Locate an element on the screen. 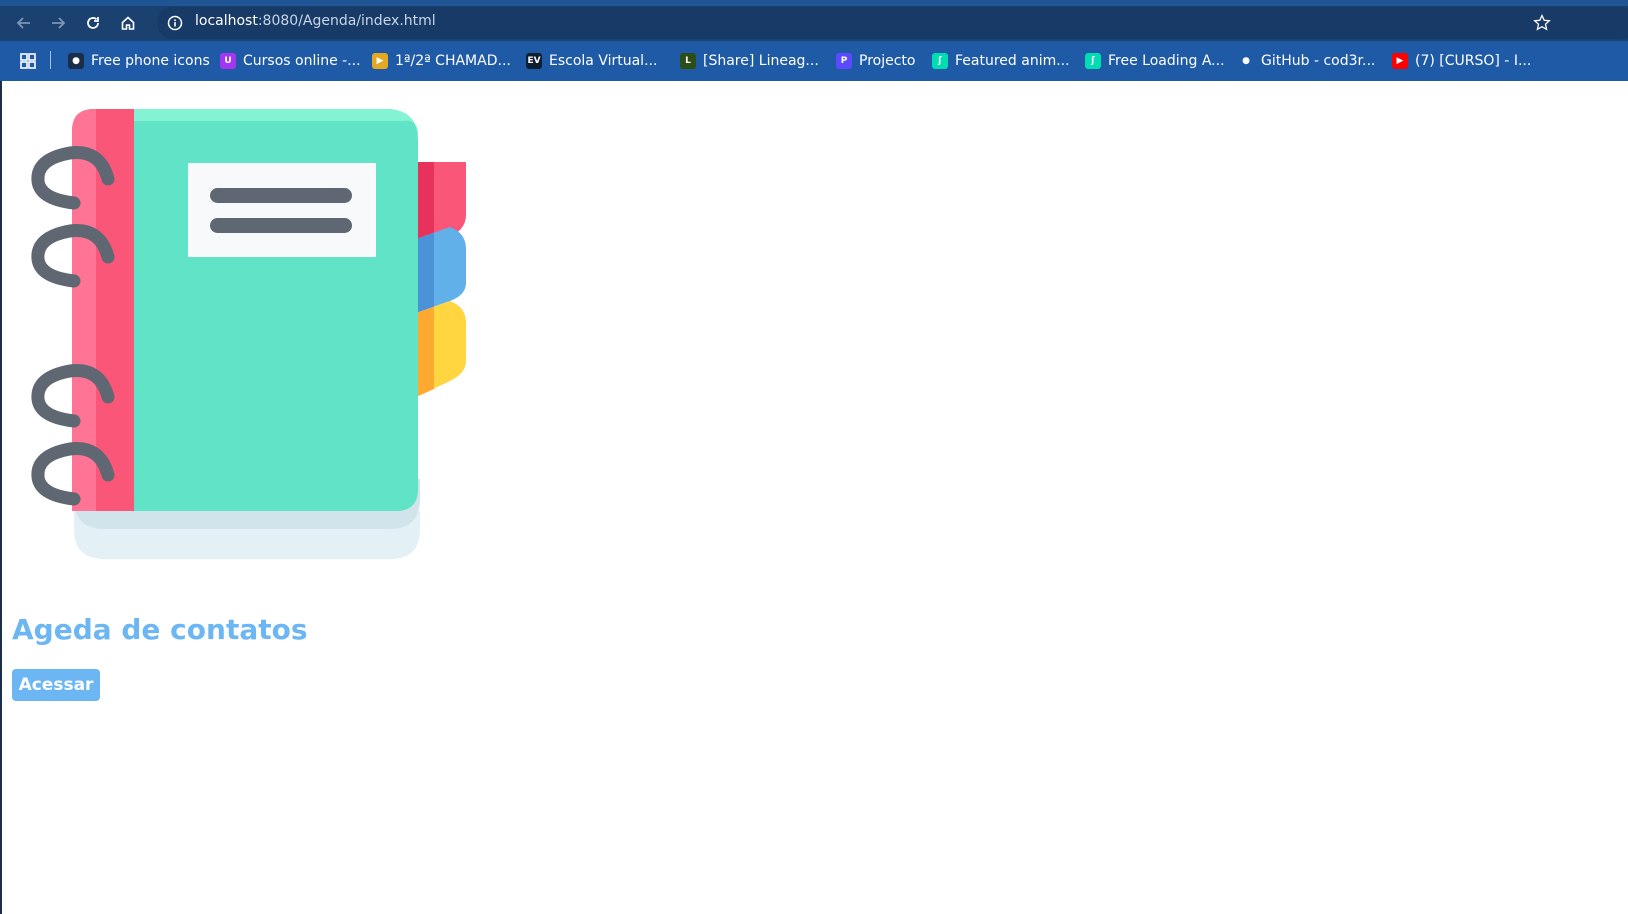  reload-icon is located at coordinates (93, 23).